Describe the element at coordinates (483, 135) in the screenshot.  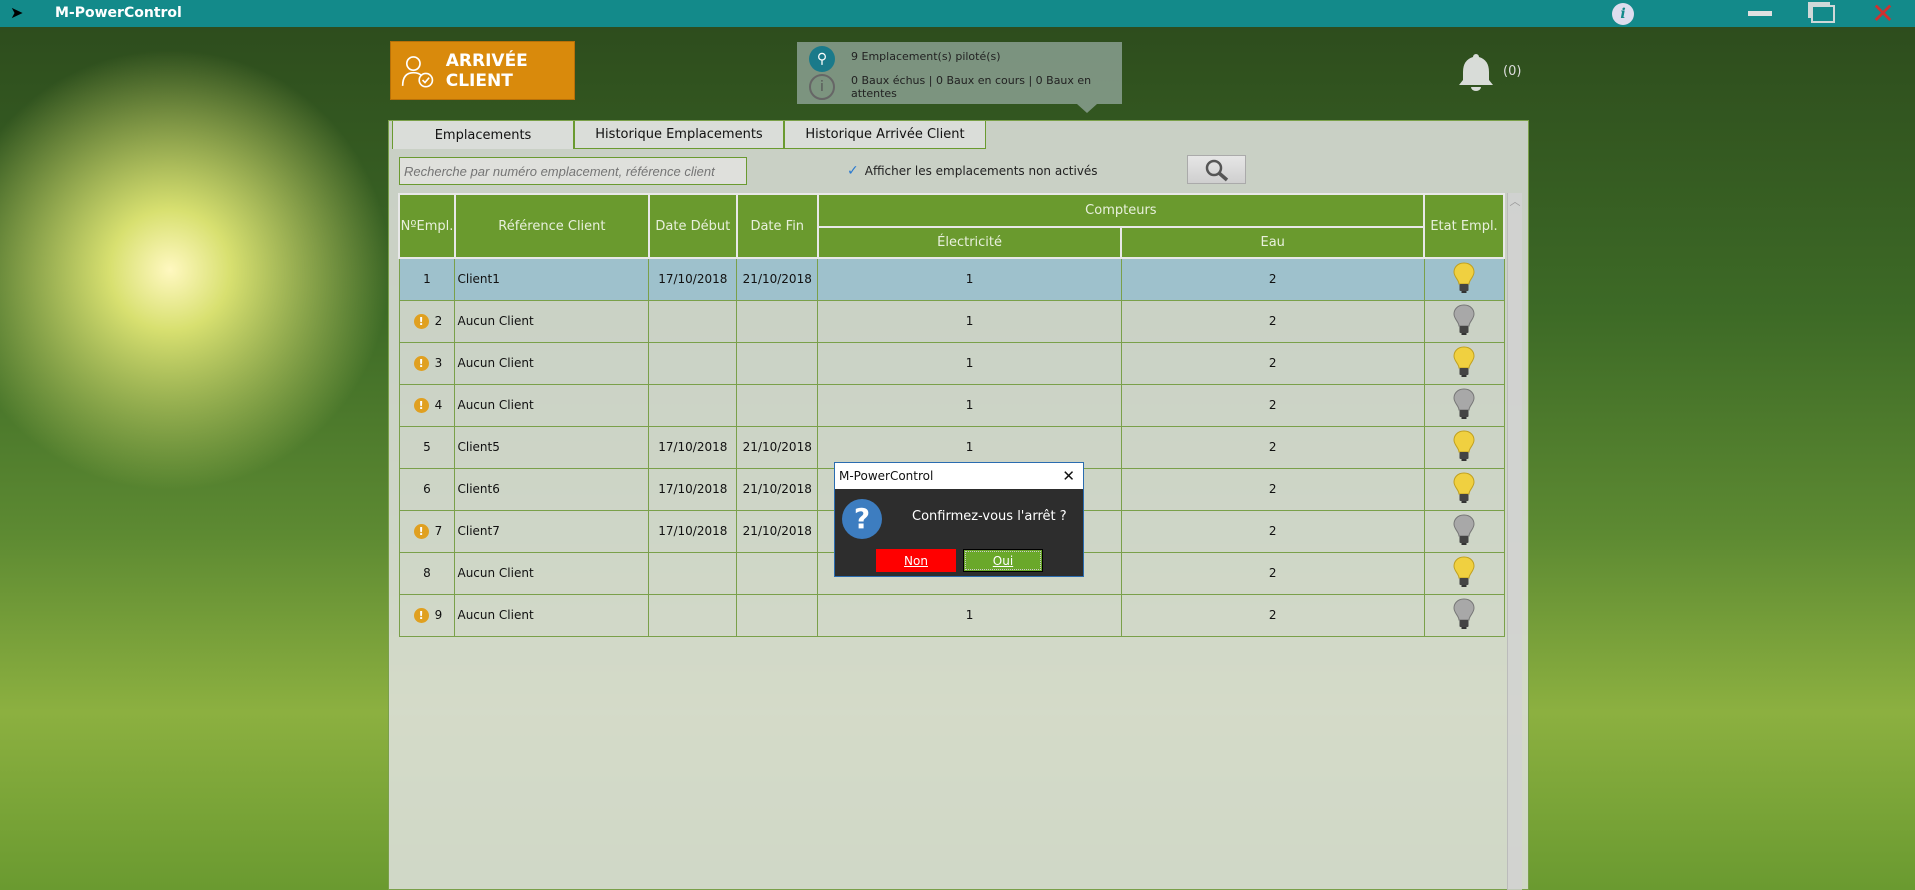
I see `tab-emplacements: Emplacements` at that location.